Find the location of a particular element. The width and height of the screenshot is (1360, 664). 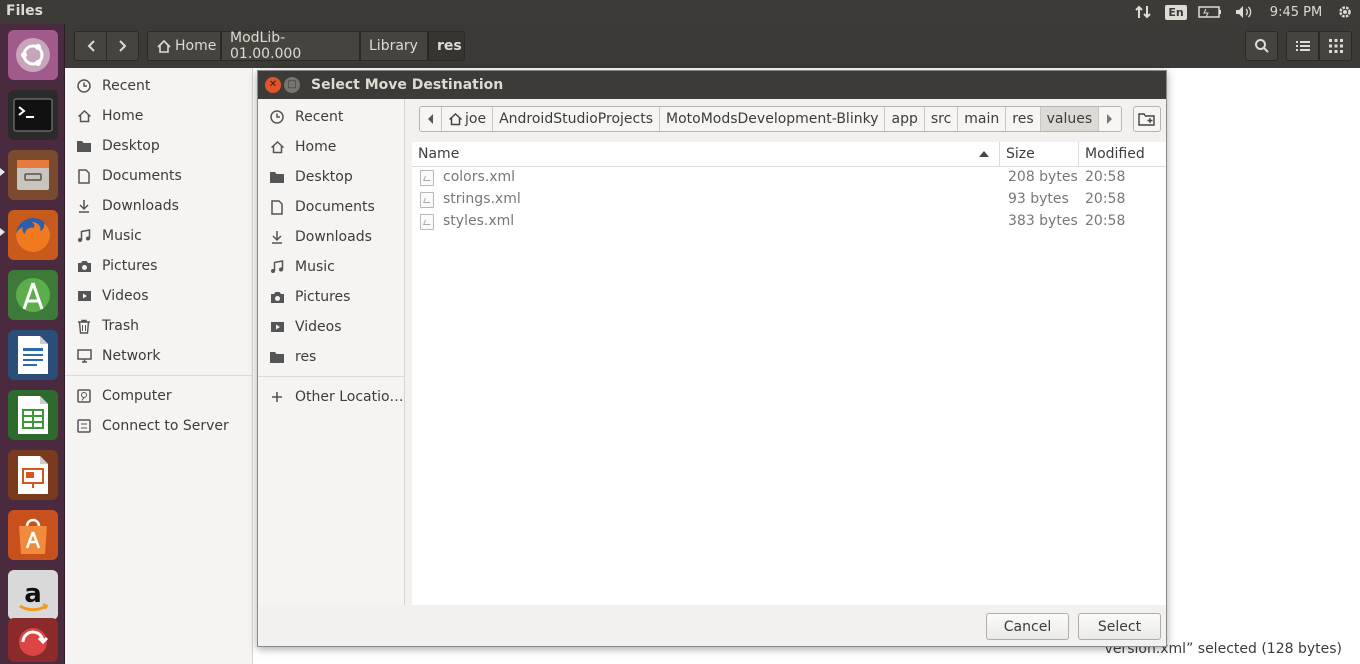

sidebar-item-music: Music is located at coordinates (159, 236).